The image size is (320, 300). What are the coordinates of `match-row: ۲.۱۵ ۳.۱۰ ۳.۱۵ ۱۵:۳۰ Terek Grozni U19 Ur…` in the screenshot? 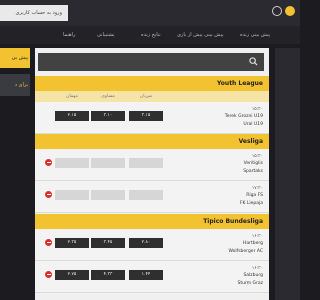 It's located at (152, 118).